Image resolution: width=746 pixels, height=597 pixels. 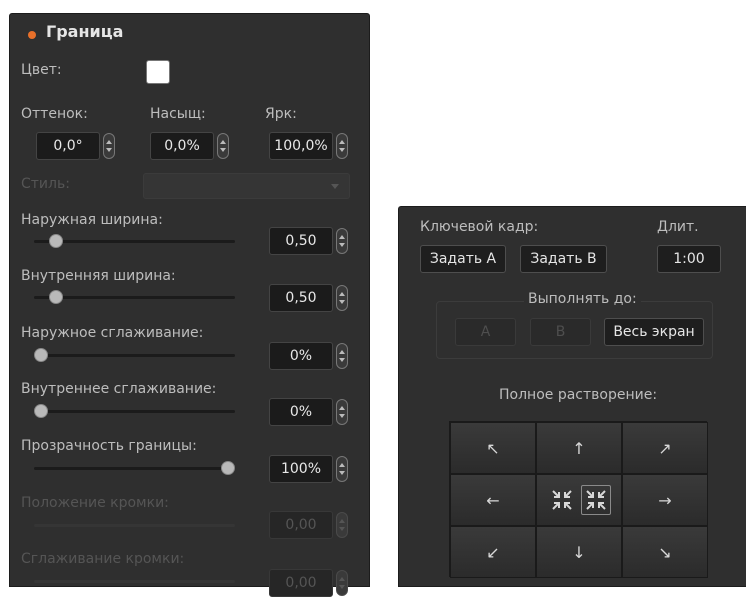 What do you see at coordinates (301, 241) in the screenshot?
I see `outer-width-input: 0,50` at bounding box center [301, 241].